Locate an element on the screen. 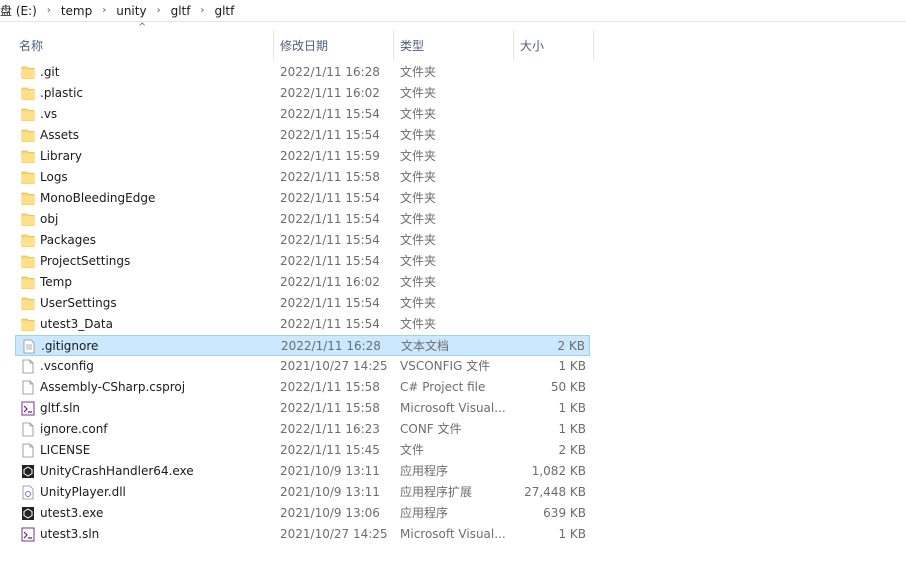 This screenshot has width=906, height=586. file-row: Logs 2022/1/11 15:58 文件夹 is located at coordinates (302, 177).